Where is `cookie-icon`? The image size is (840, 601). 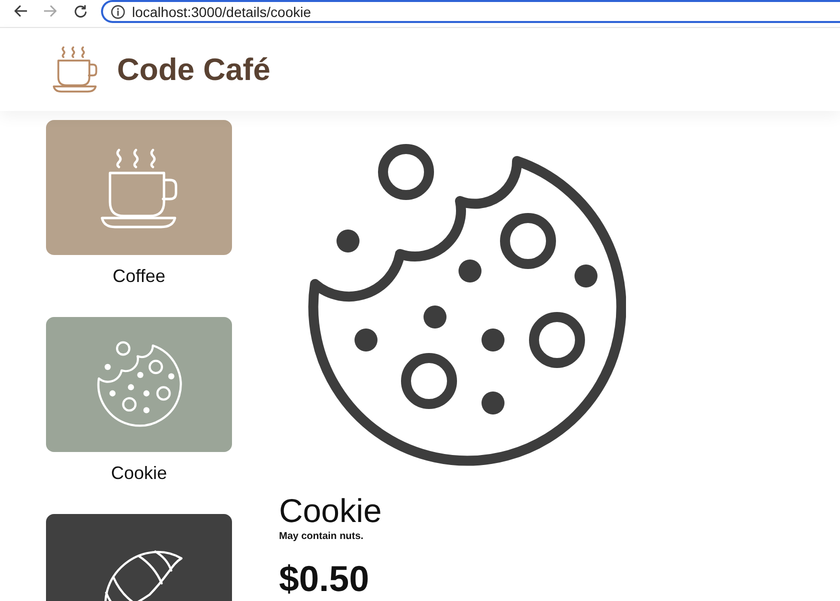 cookie-icon is located at coordinates (139, 384).